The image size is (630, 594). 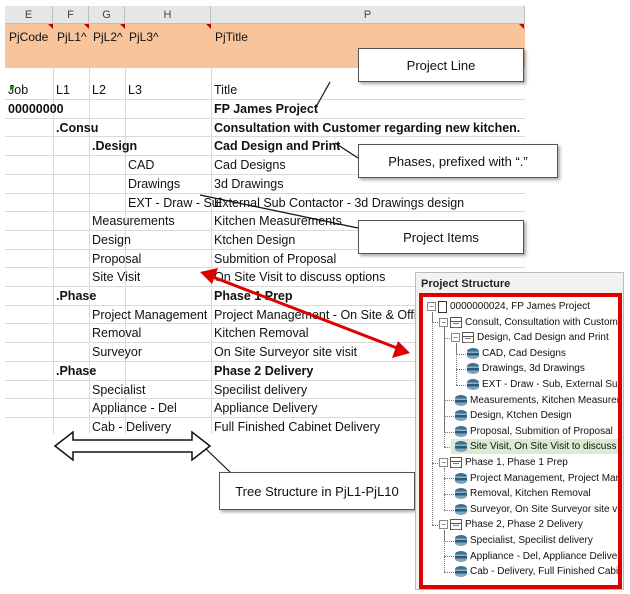 I want to click on tree-node: Surveyor, On Site Surveyor site visit, so click(x=534, y=509).